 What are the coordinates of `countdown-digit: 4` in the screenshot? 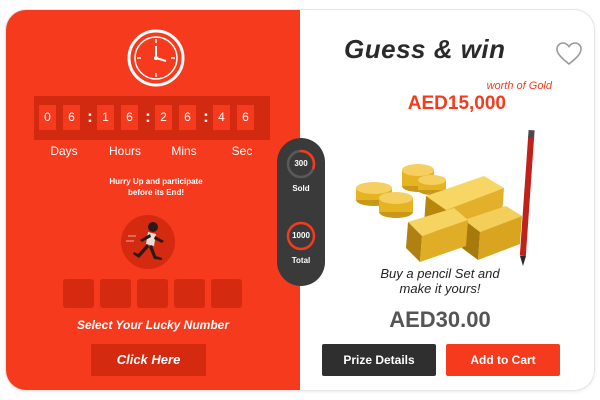 It's located at (221, 117).